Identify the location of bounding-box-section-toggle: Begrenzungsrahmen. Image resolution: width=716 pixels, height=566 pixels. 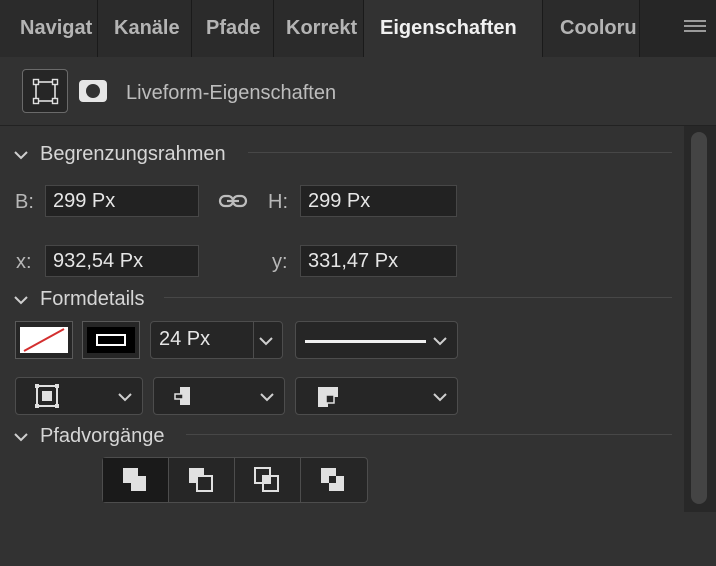
(120, 154).